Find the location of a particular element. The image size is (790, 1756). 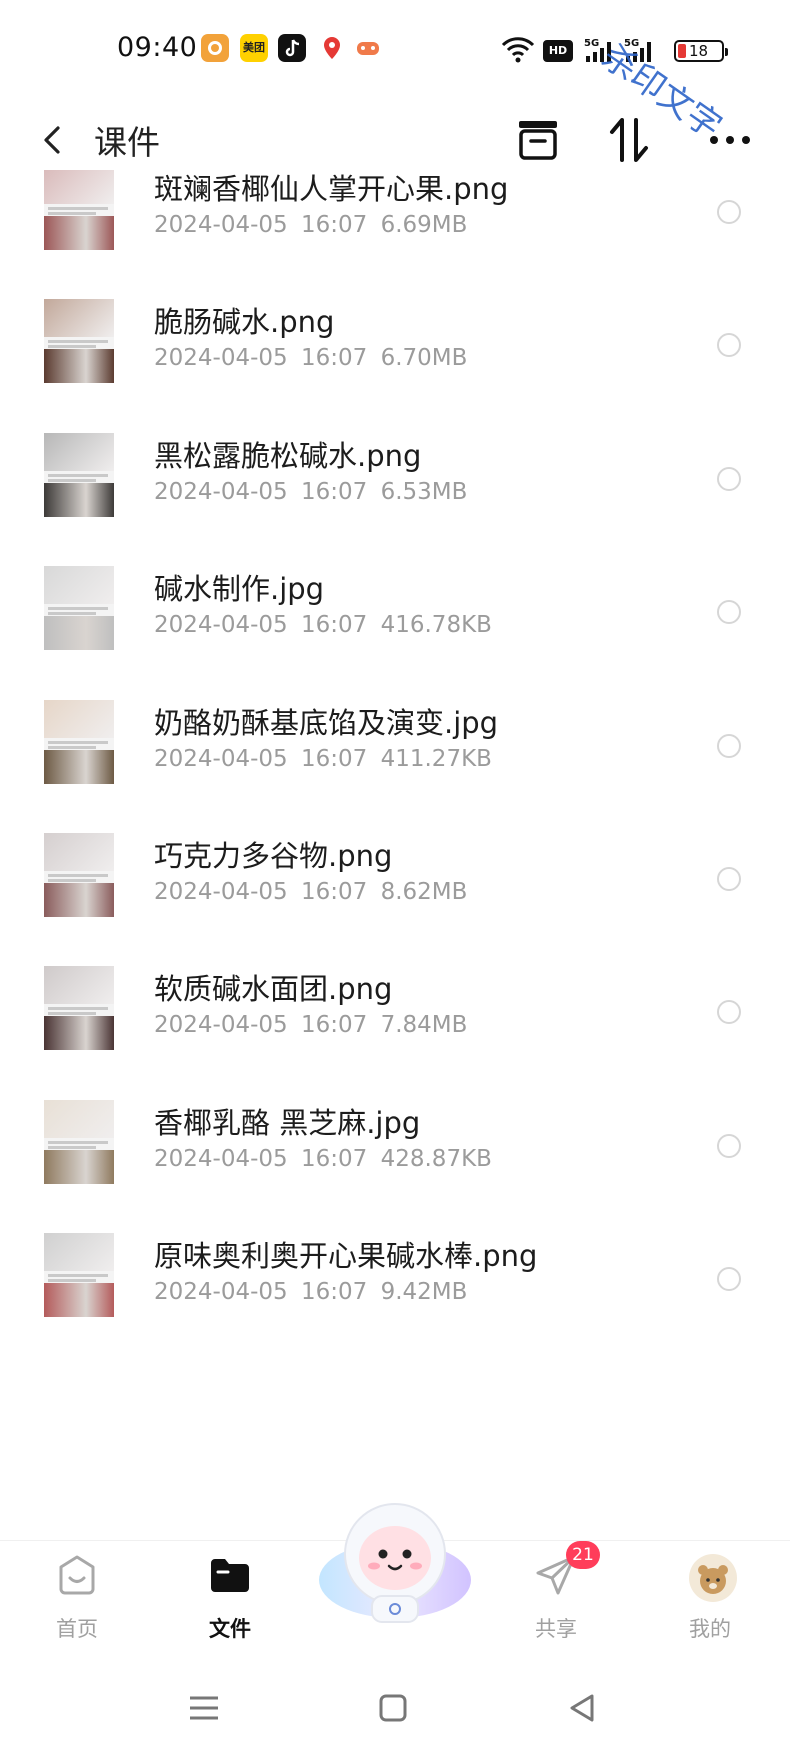

file-size: 416.78KB is located at coordinates (436, 625).